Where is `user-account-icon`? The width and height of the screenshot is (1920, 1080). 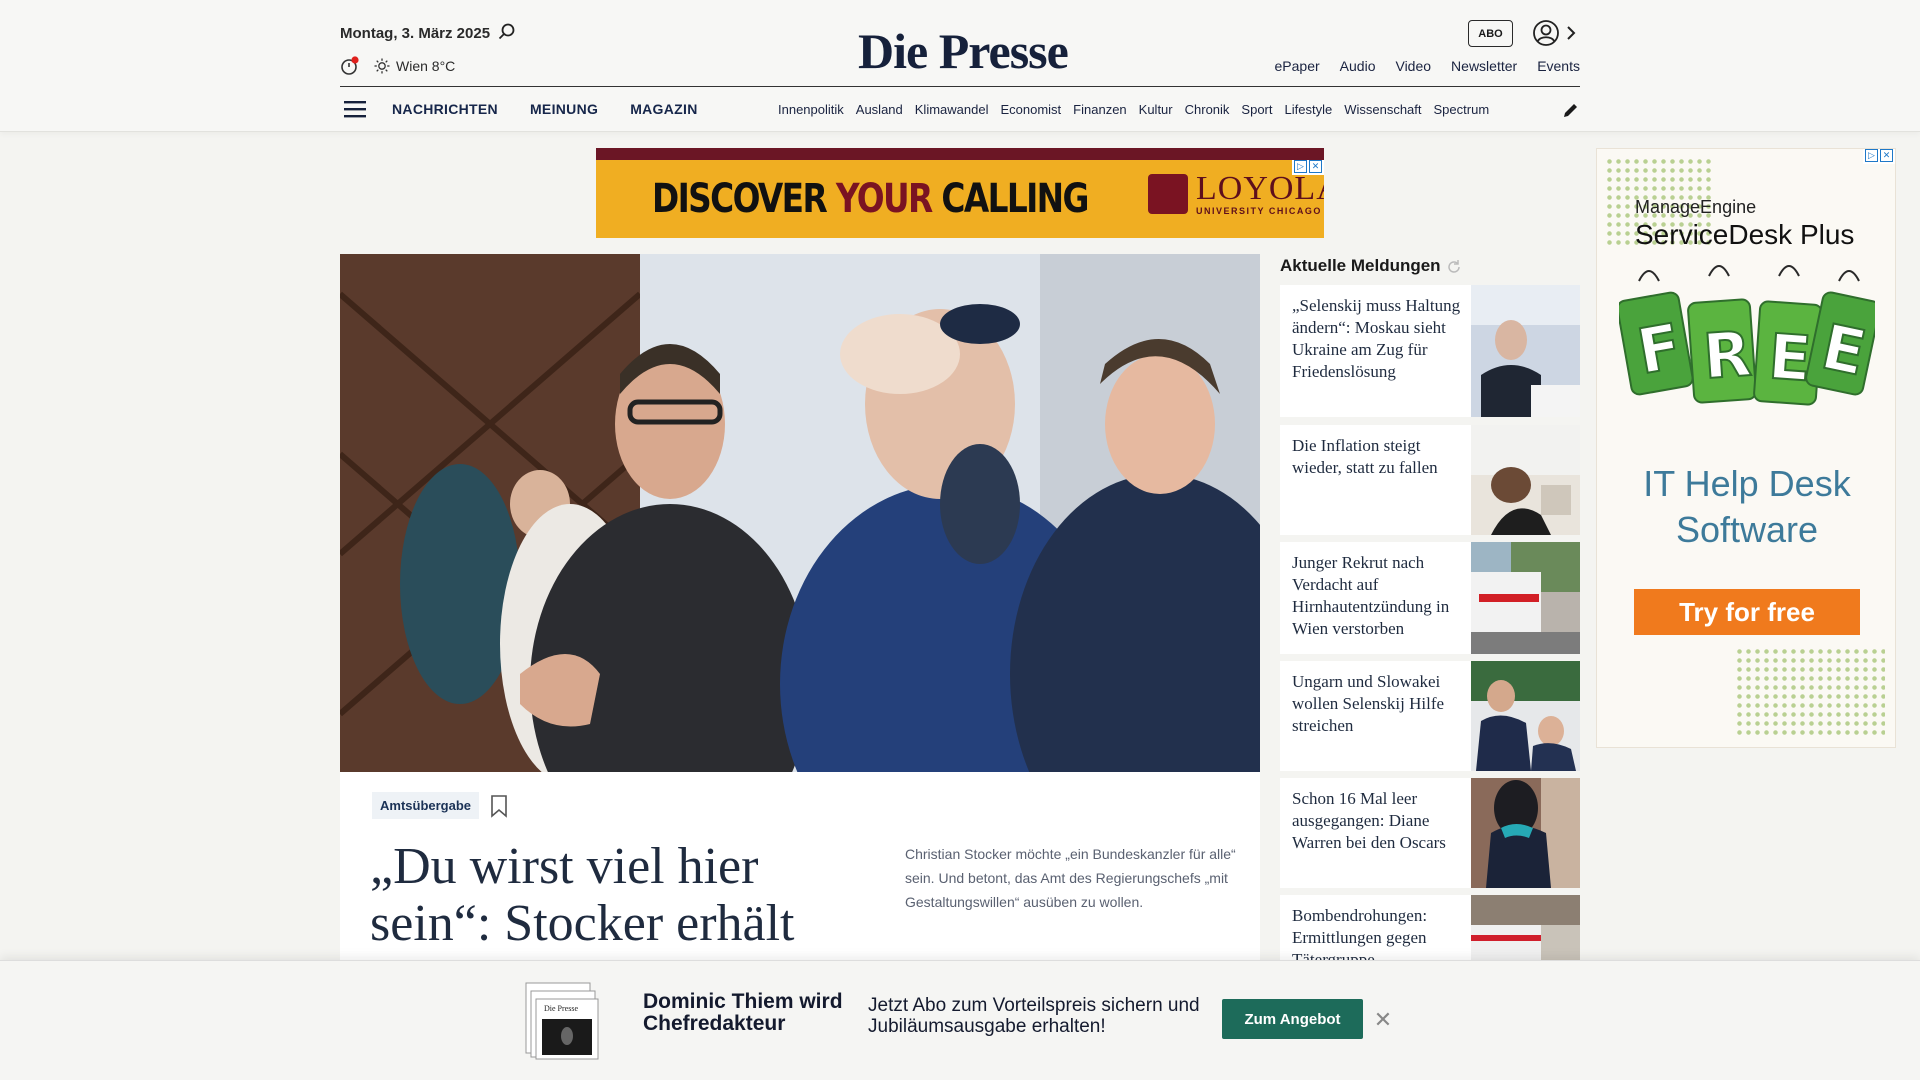
user-account-icon is located at coordinates (1546, 33).